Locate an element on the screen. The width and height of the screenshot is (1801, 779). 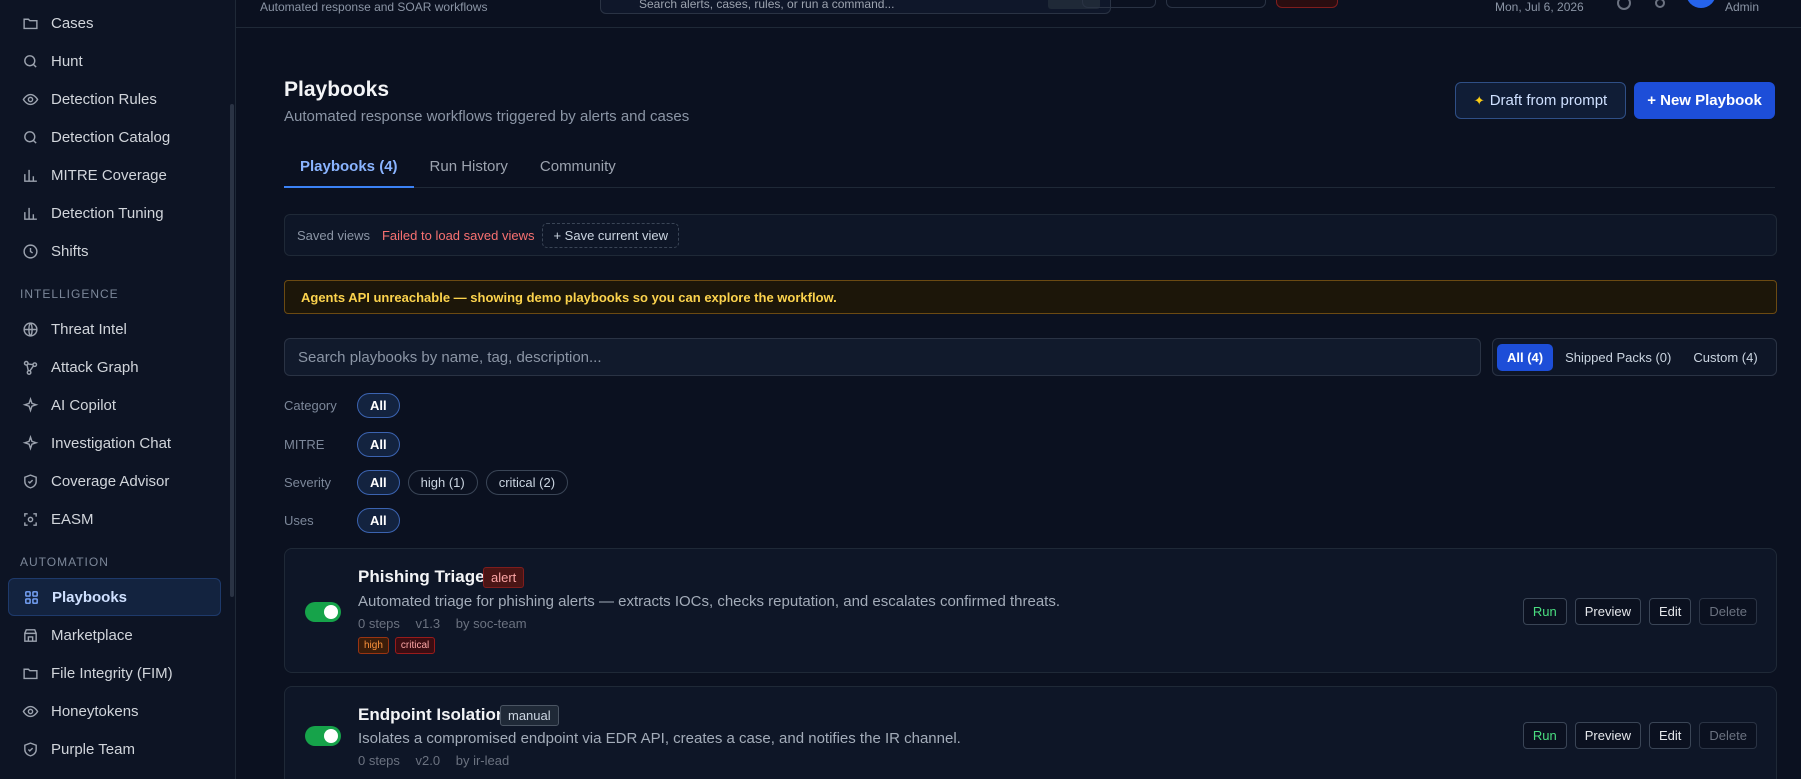
sidebar-item-shifts: Shifts is located at coordinates (114, 251).